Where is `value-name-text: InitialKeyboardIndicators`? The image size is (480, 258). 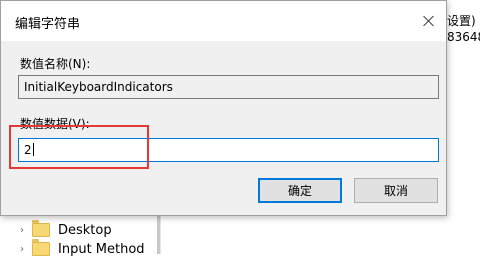
value-name-text: InitialKeyboardIndicators is located at coordinates (98, 87).